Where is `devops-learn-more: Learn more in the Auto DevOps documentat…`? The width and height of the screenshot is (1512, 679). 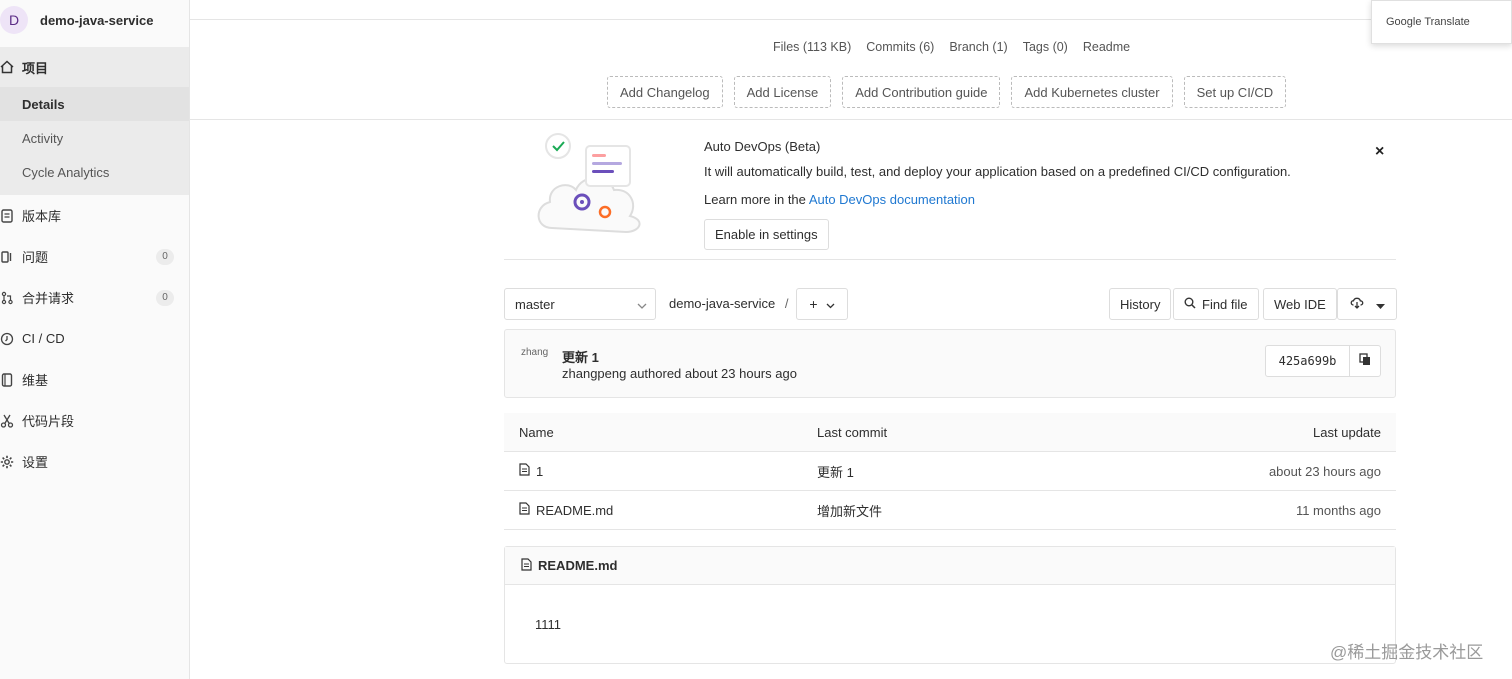 devops-learn-more: Learn more in the Auto DevOps documentat… is located at coordinates (839, 199).